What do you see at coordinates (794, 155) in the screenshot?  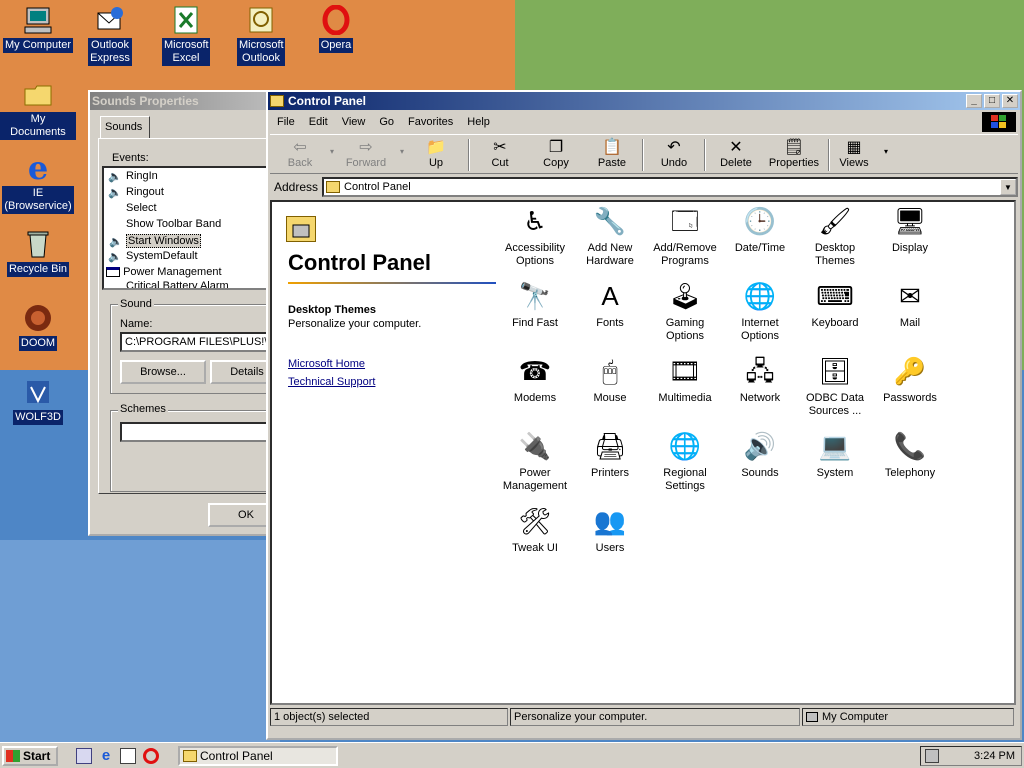 I see `properties-button: 🗒 Properties` at bounding box center [794, 155].